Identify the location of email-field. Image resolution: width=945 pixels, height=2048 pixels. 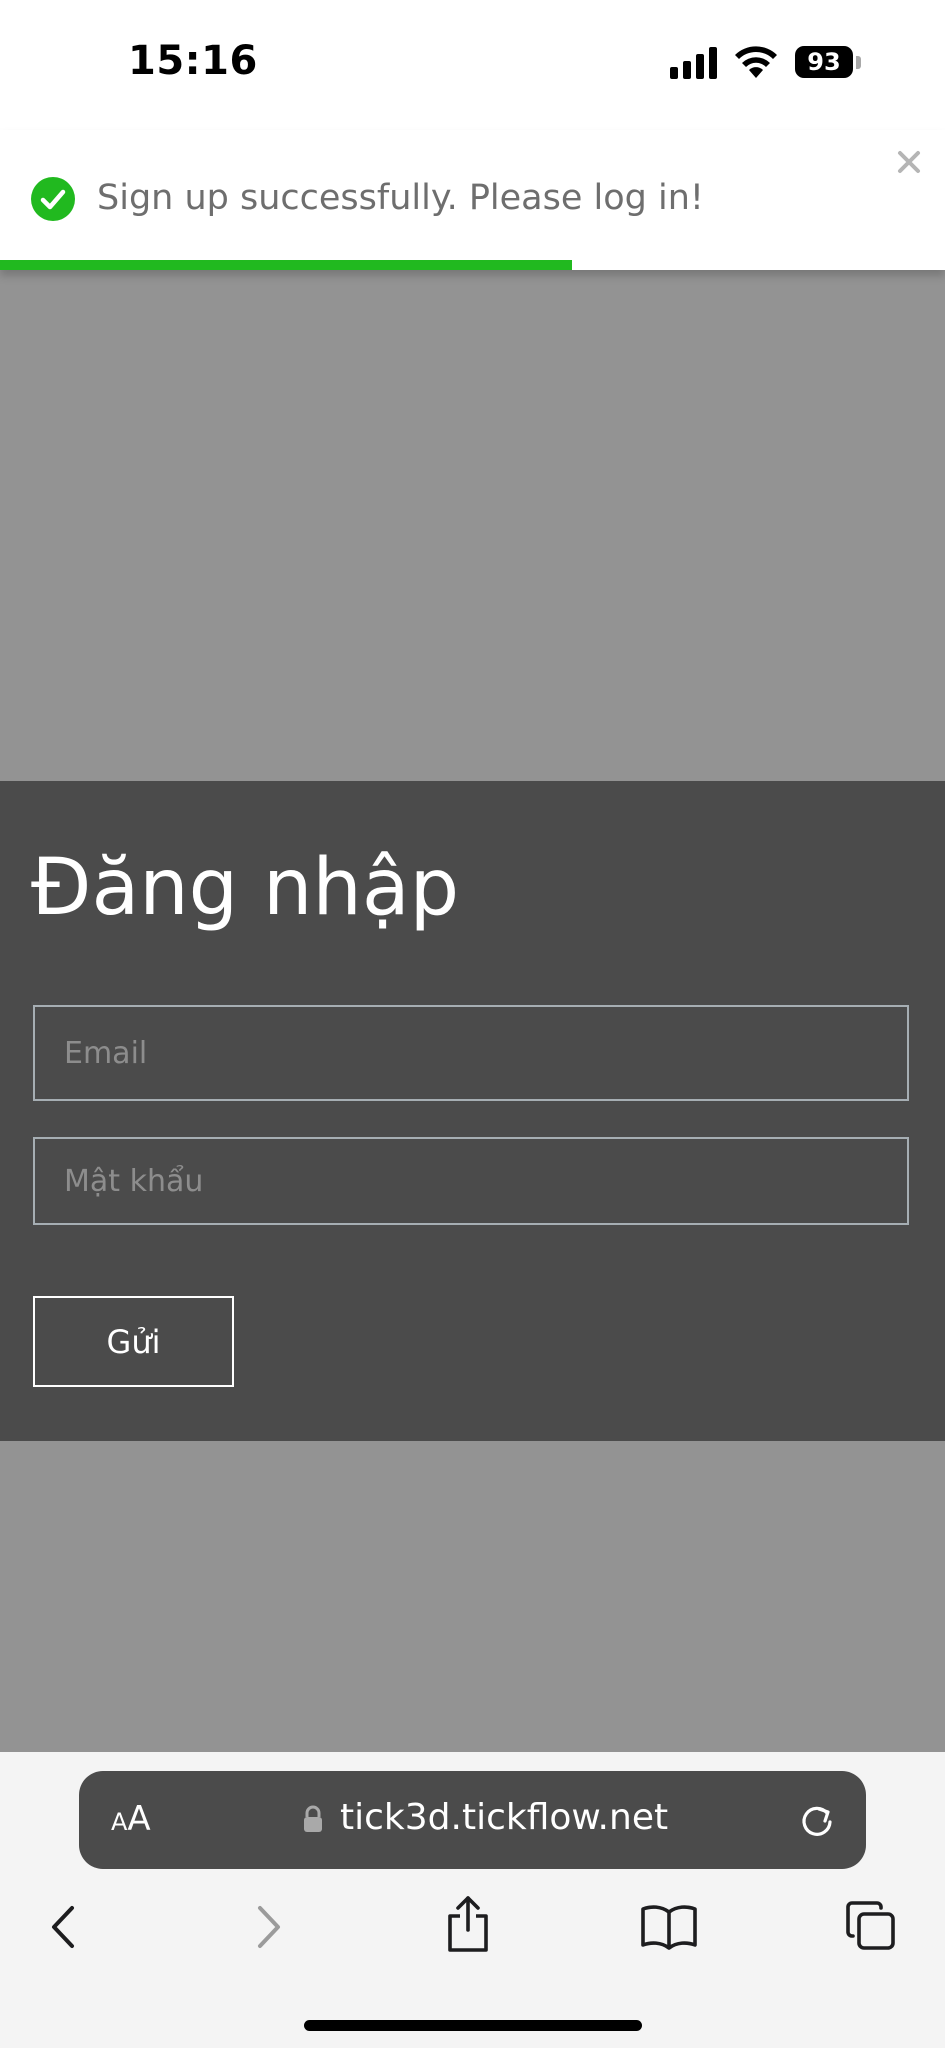
(471, 1053).